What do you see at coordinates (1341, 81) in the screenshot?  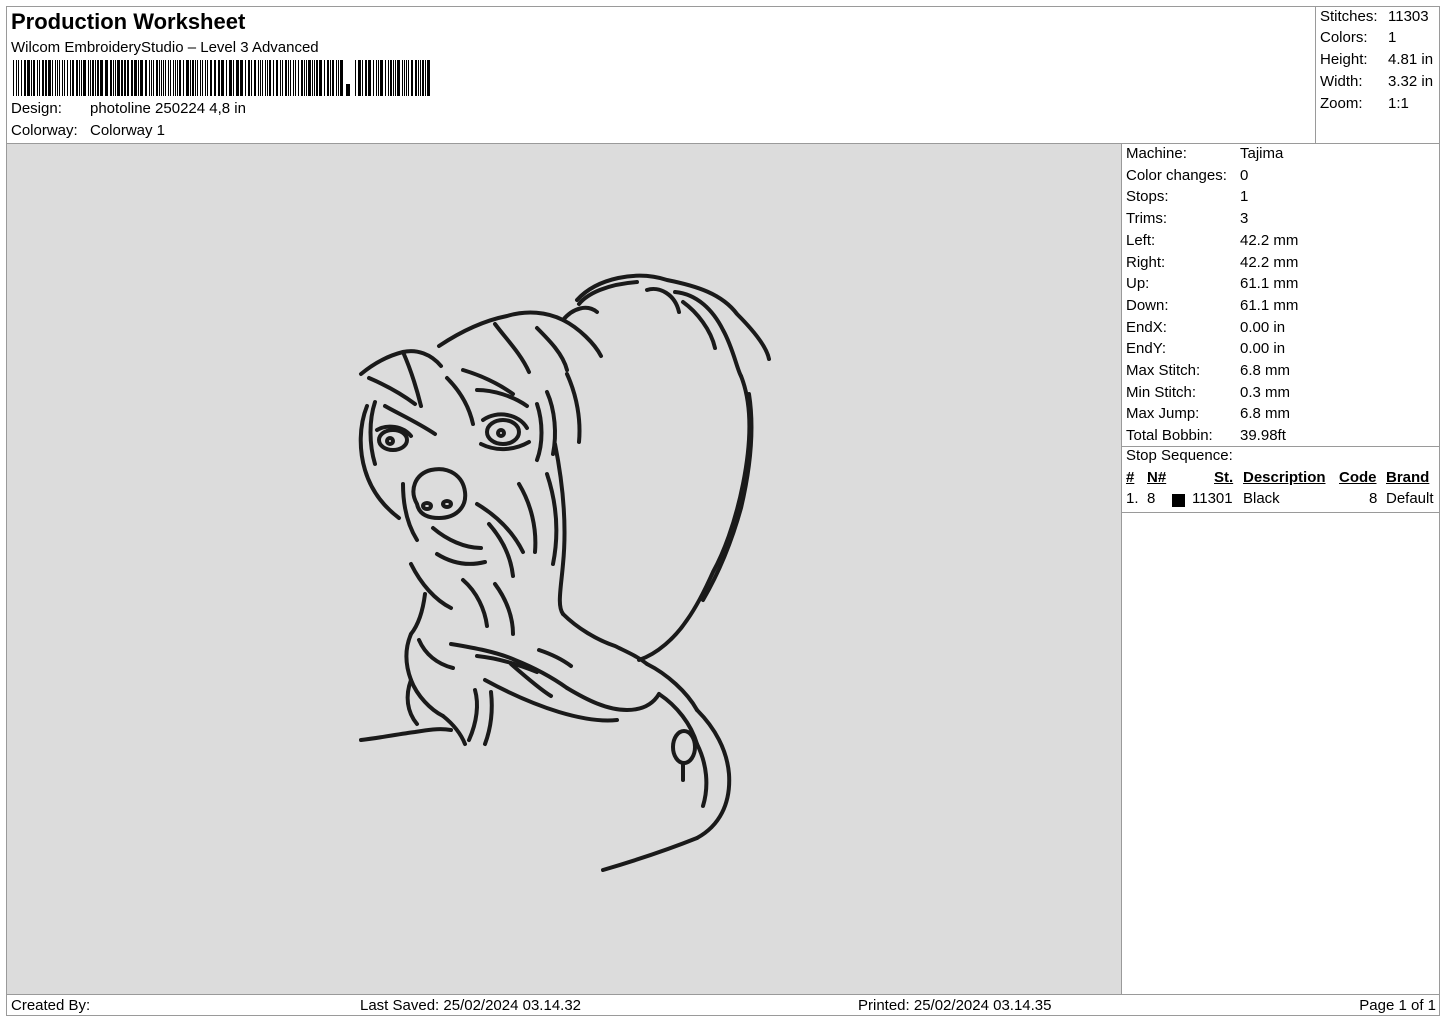 I see `width-label: Width:` at bounding box center [1341, 81].